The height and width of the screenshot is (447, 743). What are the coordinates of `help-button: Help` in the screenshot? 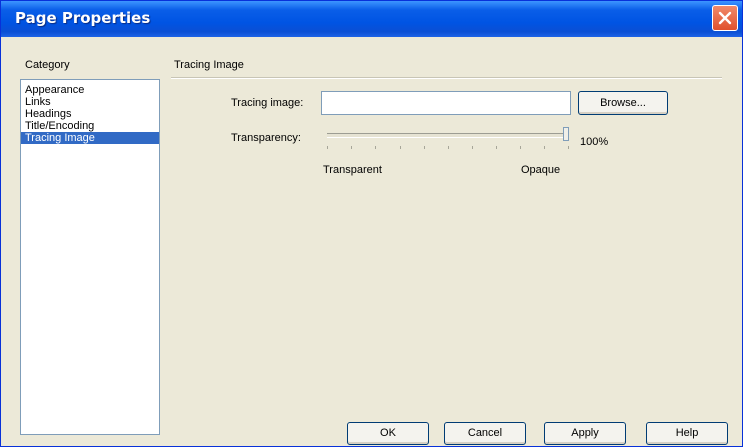 It's located at (687, 433).